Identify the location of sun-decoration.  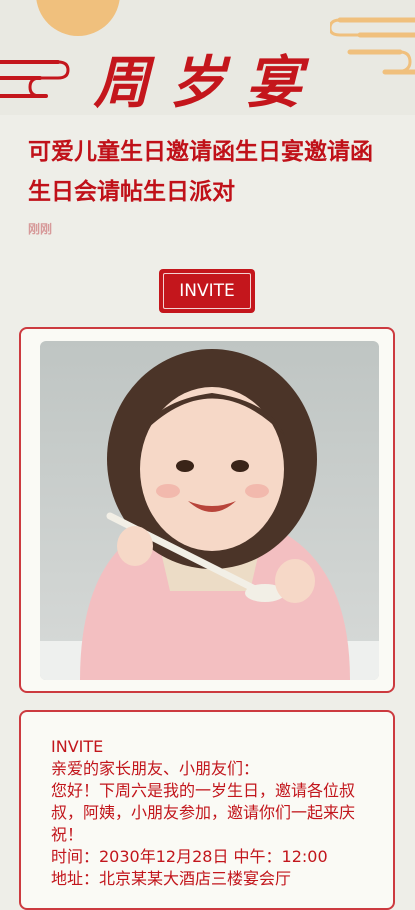
(78, 18).